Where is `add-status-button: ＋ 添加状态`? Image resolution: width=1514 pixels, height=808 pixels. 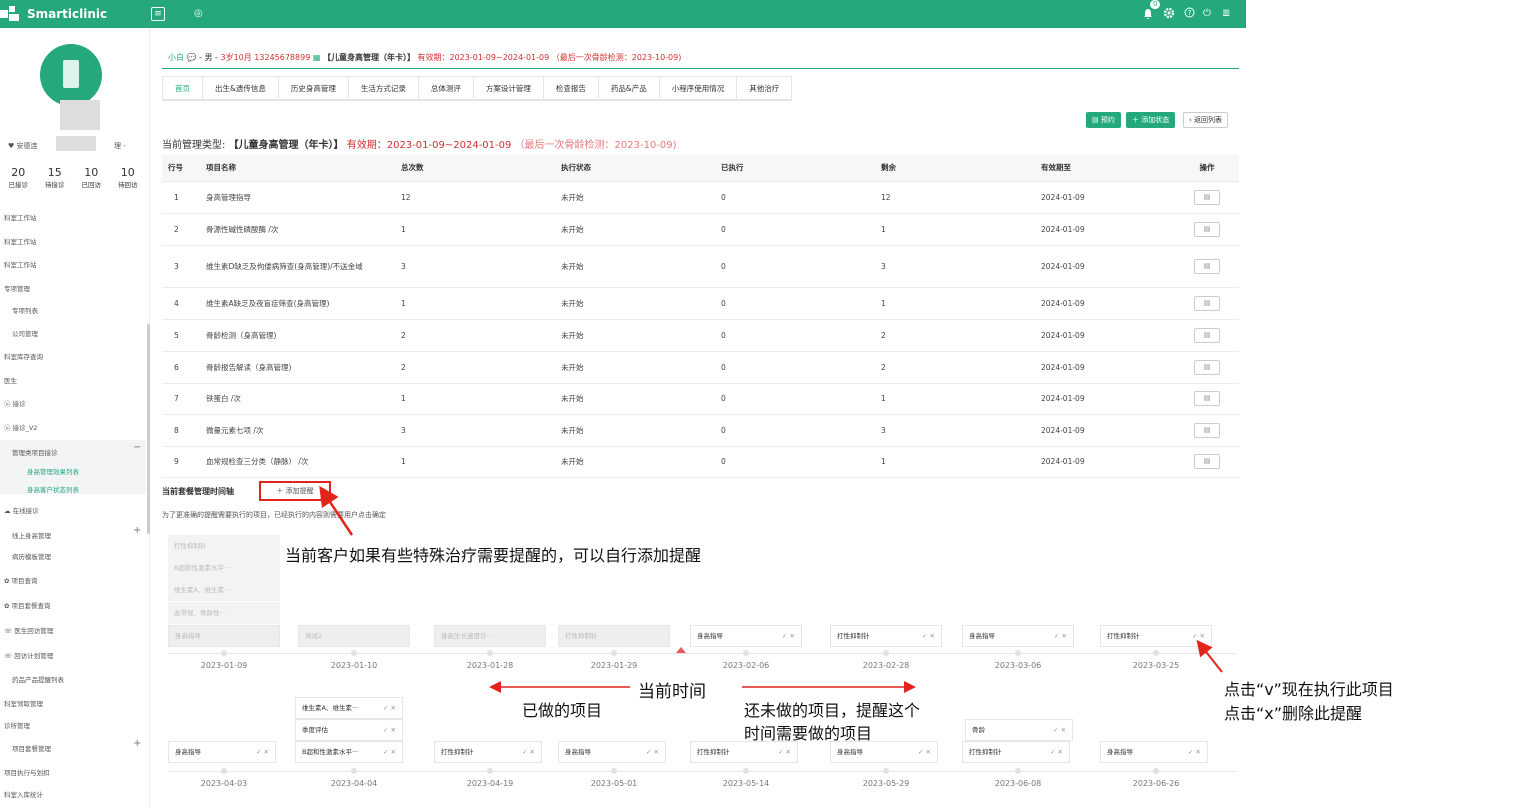
add-status-button: ＋ 添加状态 is located at coordinates (1151, 120).